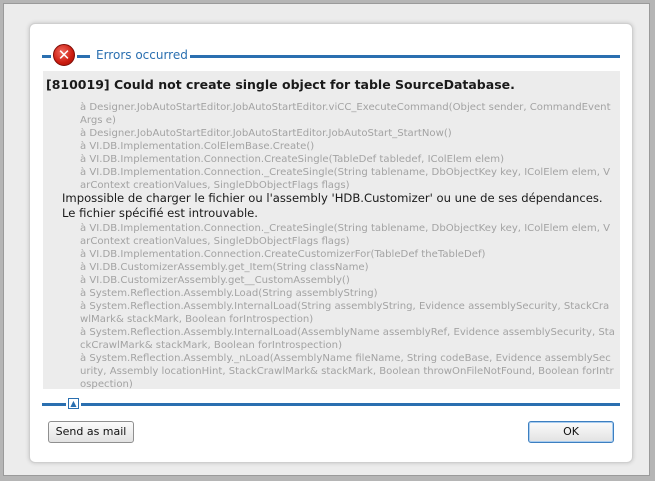 This screenshot has width=655, height=481. Describe the element at coordinates (73, 403) in the screenshot. I see `collapse-details-icon: ▲` at that location.